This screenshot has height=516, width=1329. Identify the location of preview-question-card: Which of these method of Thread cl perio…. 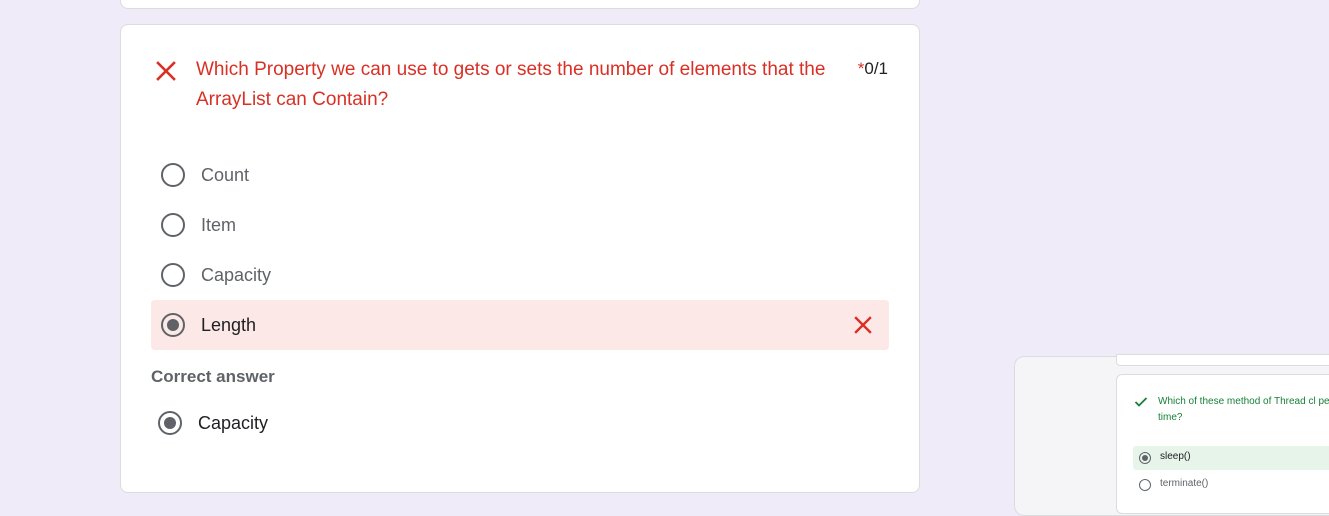
(1222, 444).